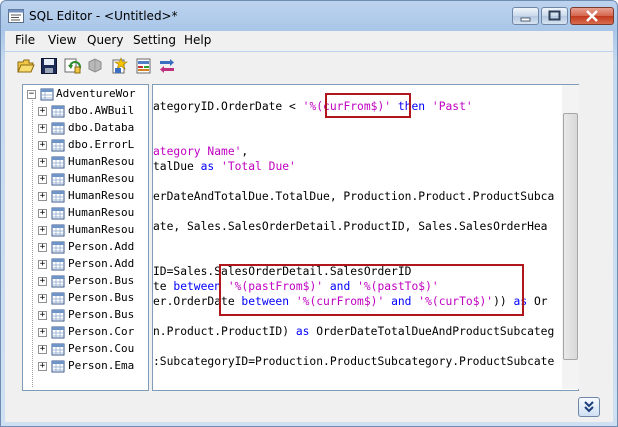 This screenshot has height=427, width=618. What do you see at coordinates (62, 40) in the screenshot?
I see `menu-view: View` at bounding box center [62, 40].